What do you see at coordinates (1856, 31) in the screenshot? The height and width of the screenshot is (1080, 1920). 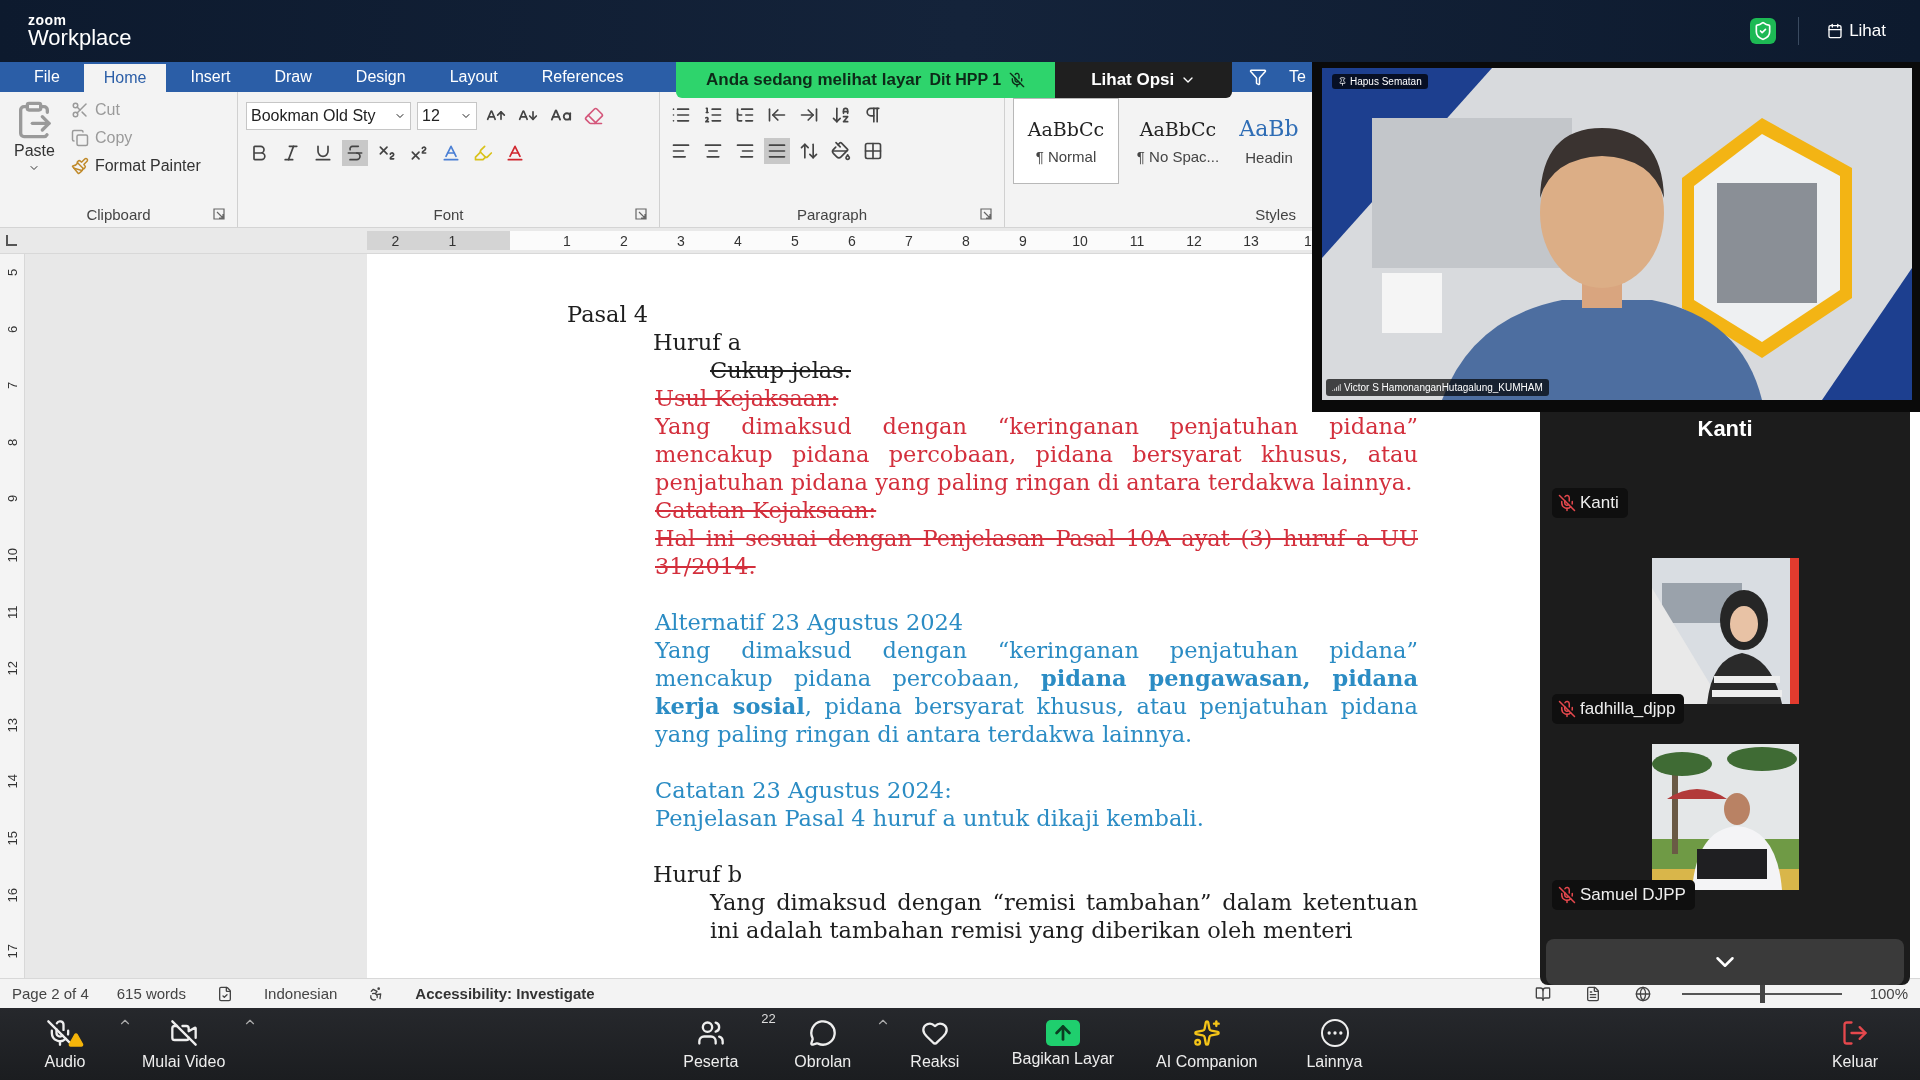 I see `view-button: Lihat` at bounding box center [1856, 31].